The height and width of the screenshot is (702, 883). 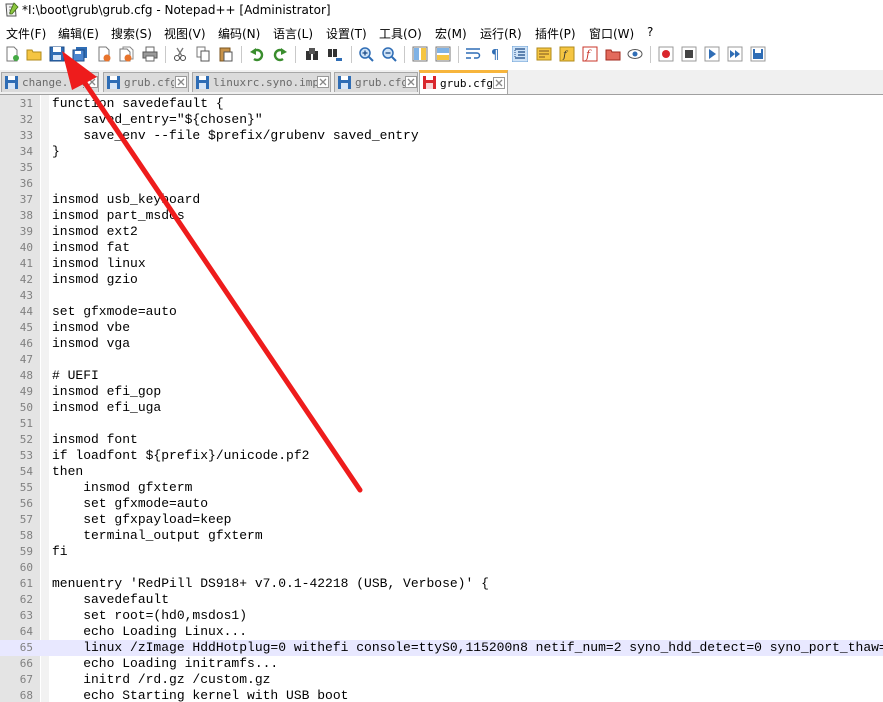 I want to click on code-line: 34}, so click(x=441, y=152).